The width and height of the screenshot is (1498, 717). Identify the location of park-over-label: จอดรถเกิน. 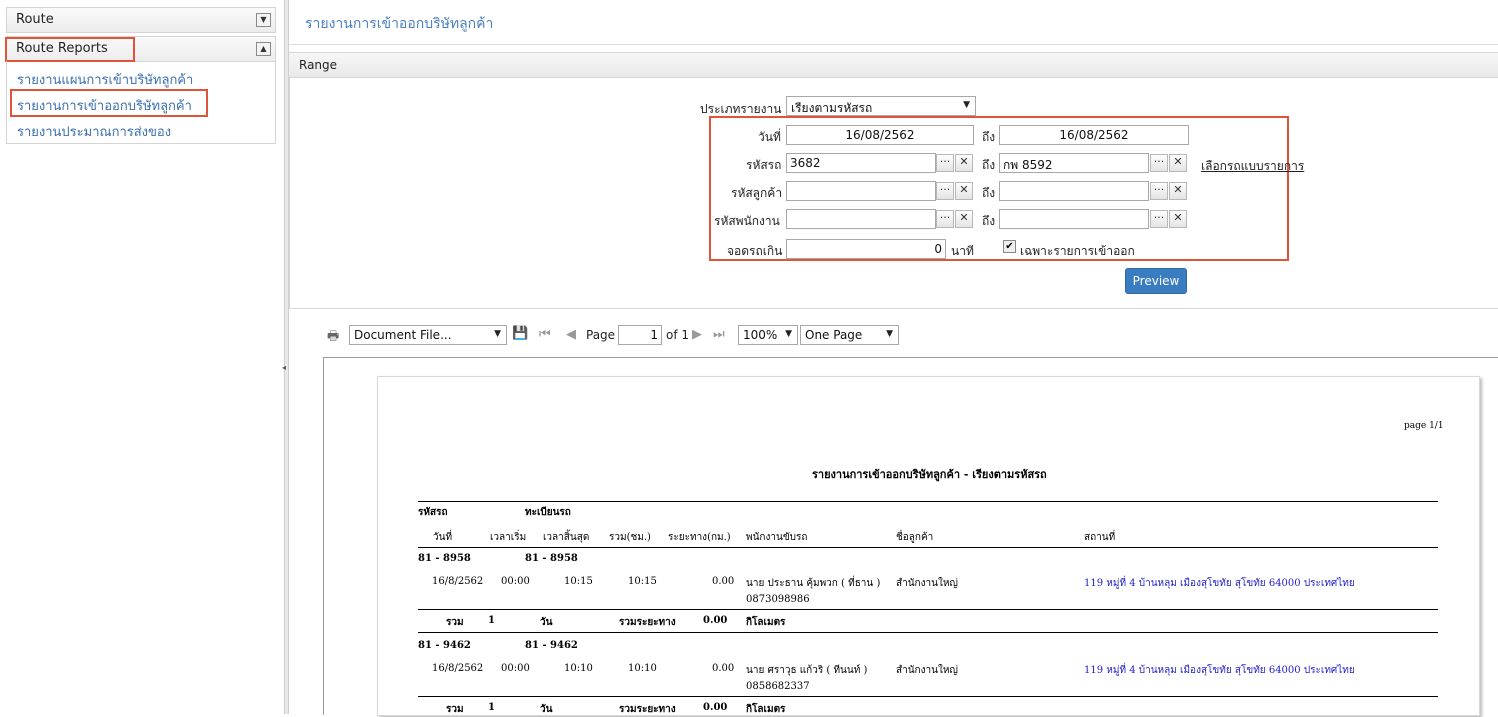
(755, 251).